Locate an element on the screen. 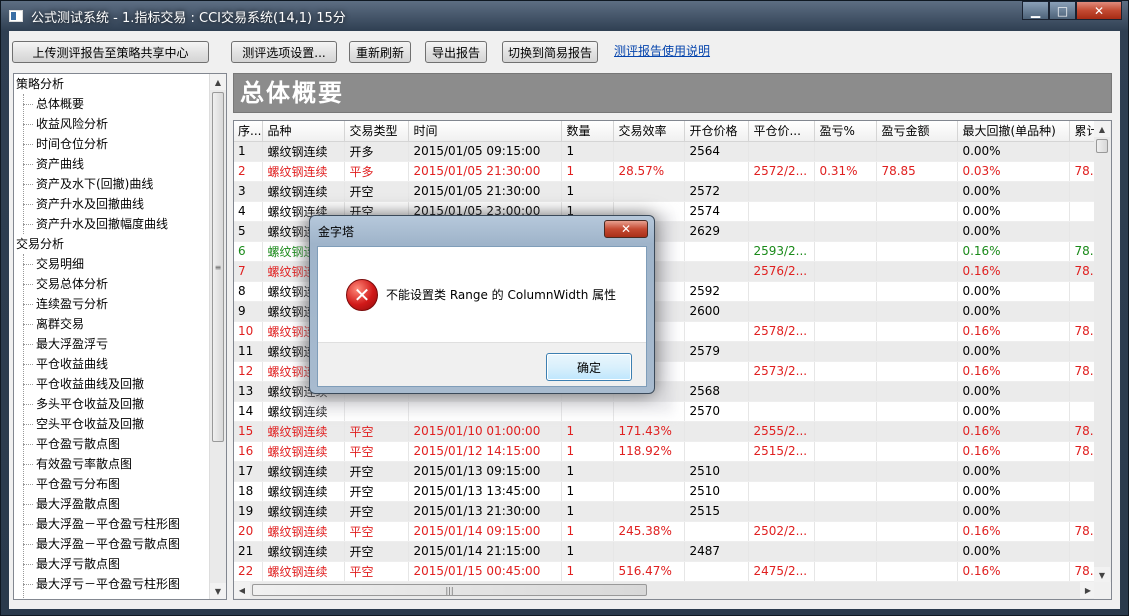 The height and width of the screenshot is (616, 1129). close-button: ✕ is located at coordinates (1099, 10).